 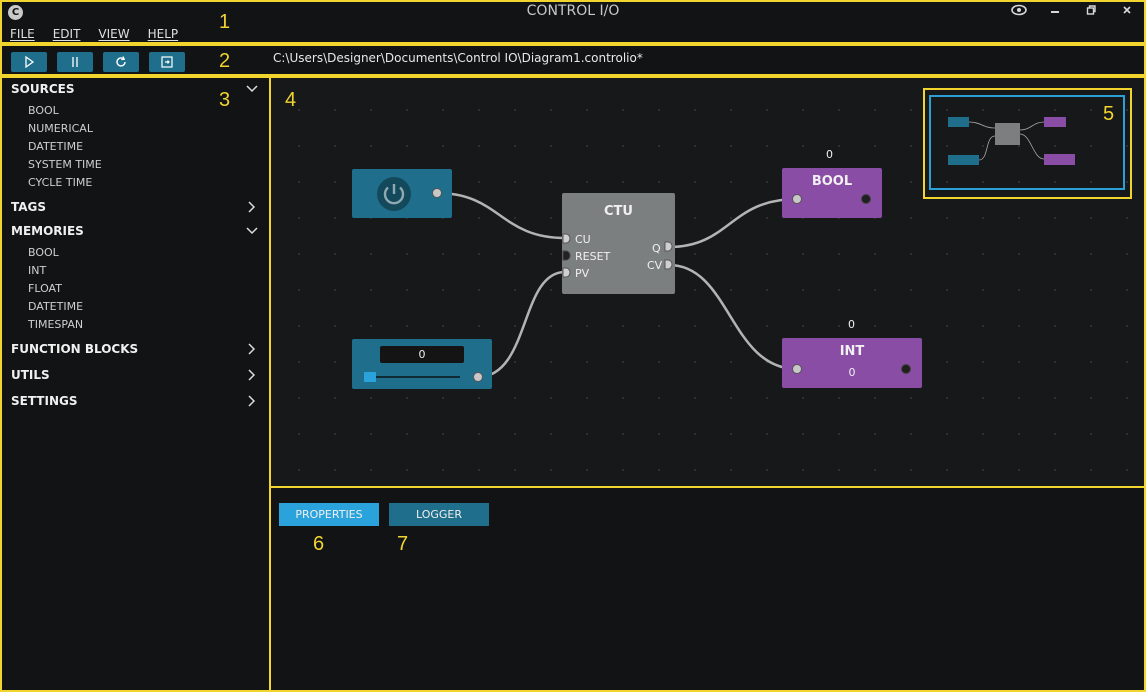 What do you see at coordinates (566, 272) in the screenshot?
I see `ctu-pv-port` at bounding box center [566, 272].